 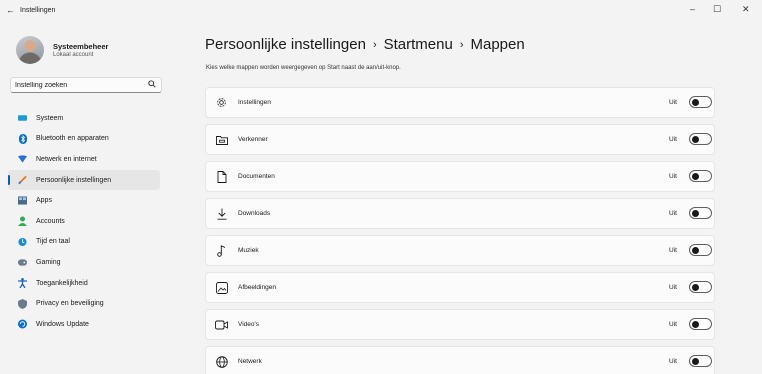 I want to click on sidebar-item-label: Systeem, so click(x=50, y=118).